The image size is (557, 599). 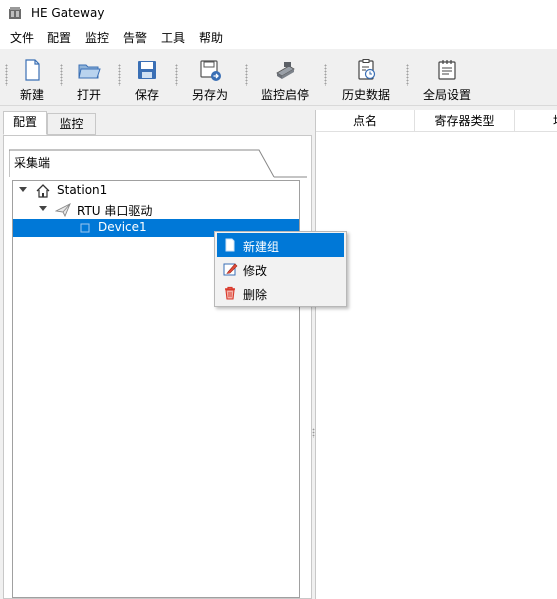 I want to click on open-label: 打开, so click(x=88, y=95).